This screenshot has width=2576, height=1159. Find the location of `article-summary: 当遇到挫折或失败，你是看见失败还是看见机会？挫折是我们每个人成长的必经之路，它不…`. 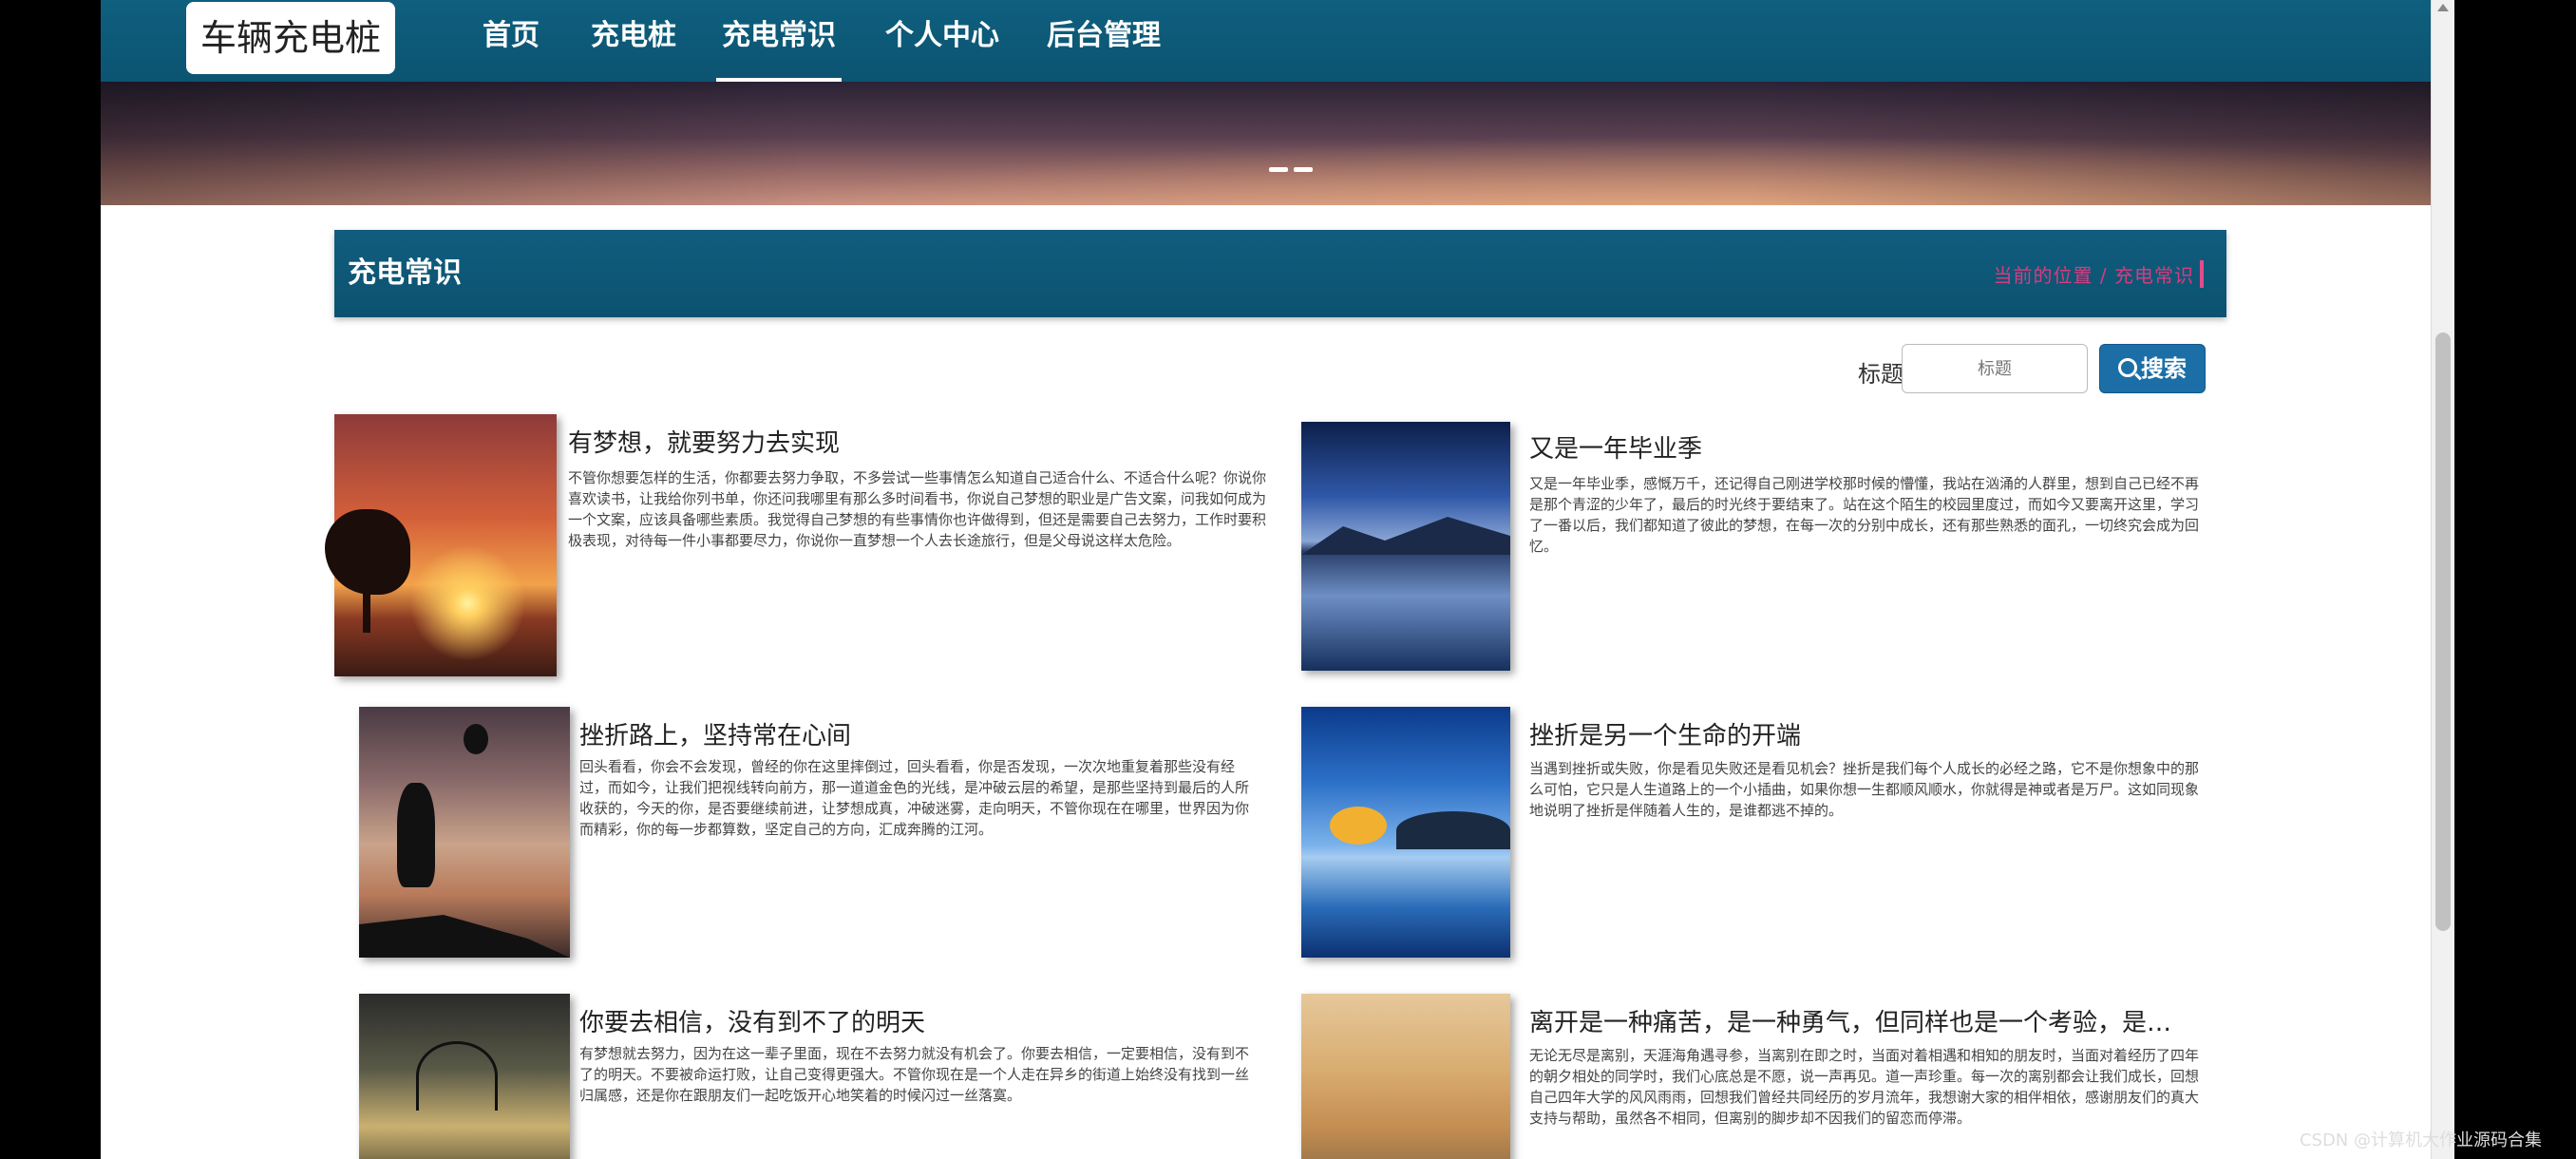

article-summary: 当遇到挫折或失败，你是看见失败还是看见机会？挫折是我们每个人成长的必经之路，它不… is located at coordinates (1864, 789).